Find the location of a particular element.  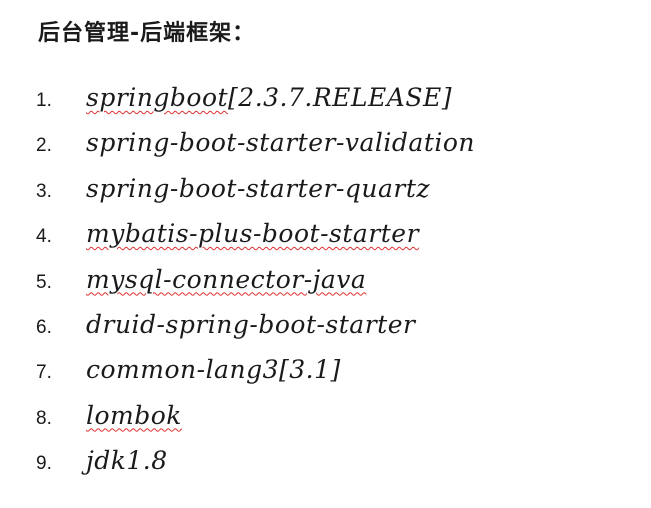

list-item-text: lombok is located at coordinates (134, 416).